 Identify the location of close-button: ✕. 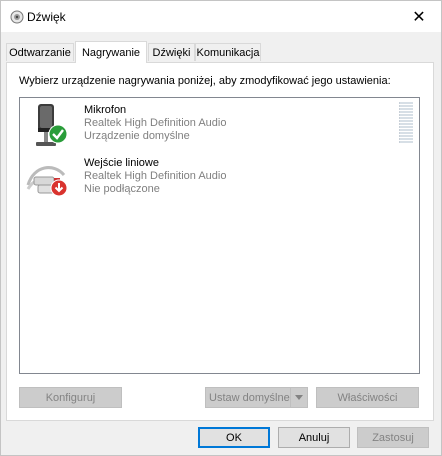
(419, 16).